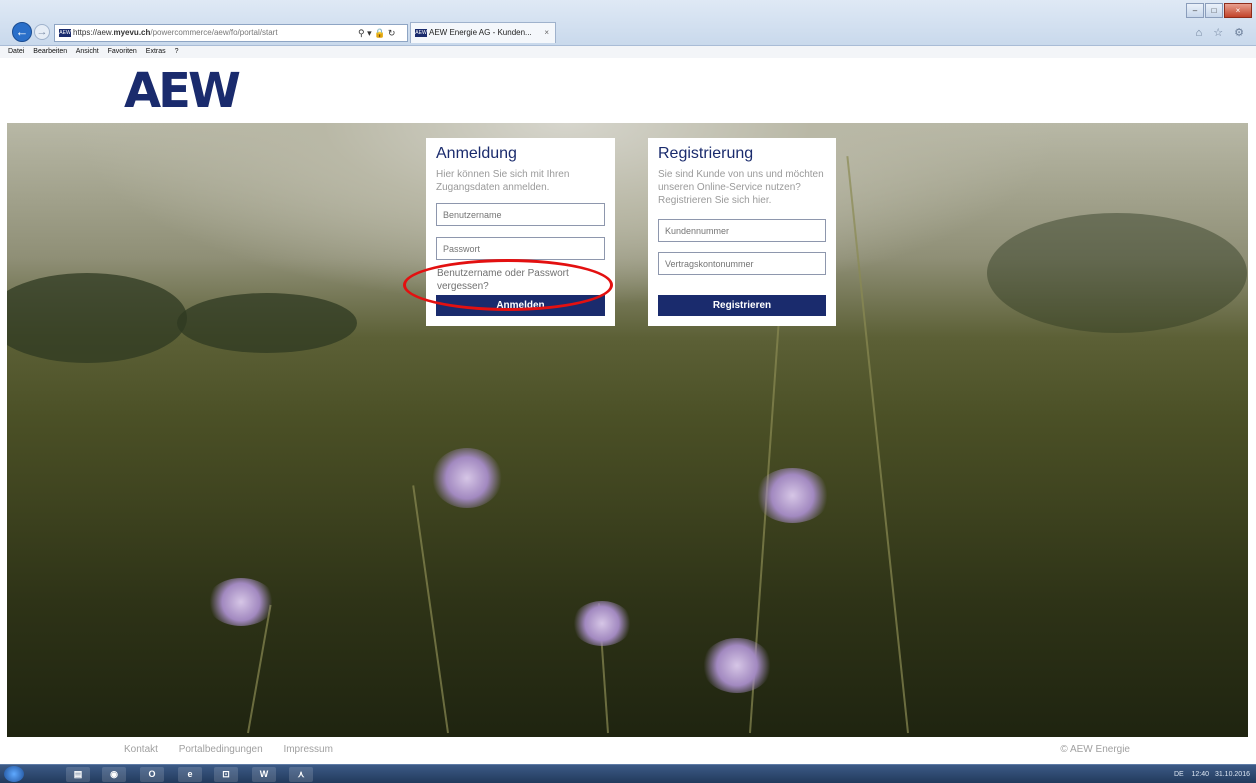 The width and height of the screenshot is (1256, 783). Describe the element at coordinates (1232, 774) in the screenshot. I see `clock-date: 31.10.2016` at that location.